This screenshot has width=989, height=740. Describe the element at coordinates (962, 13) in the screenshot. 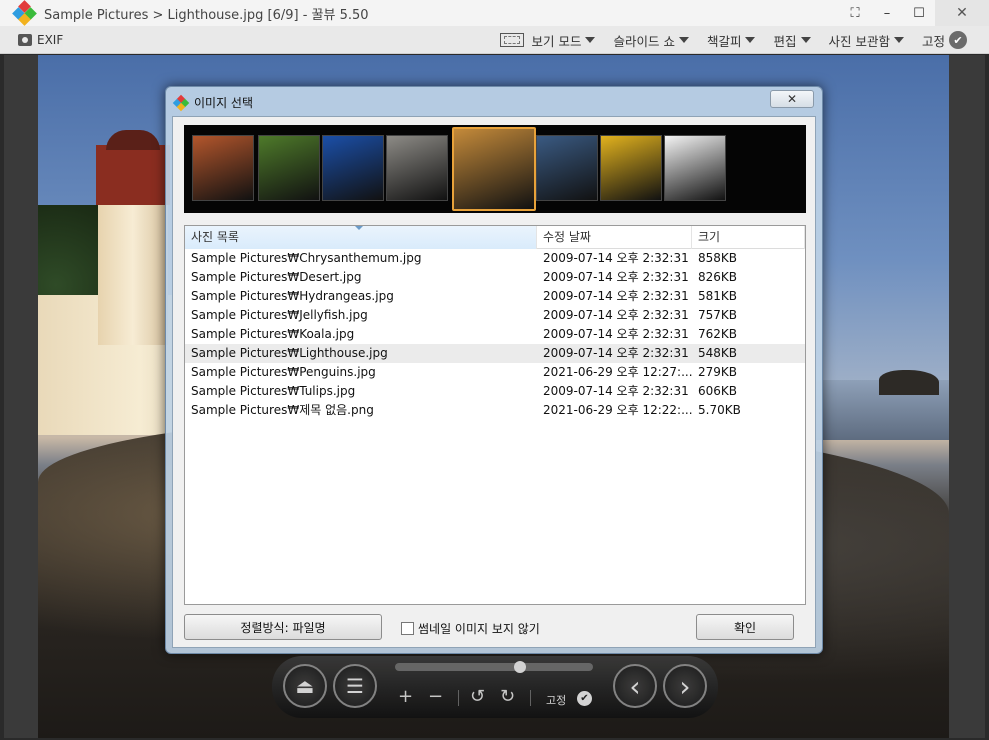

I see `close-button: ✕` at that location.